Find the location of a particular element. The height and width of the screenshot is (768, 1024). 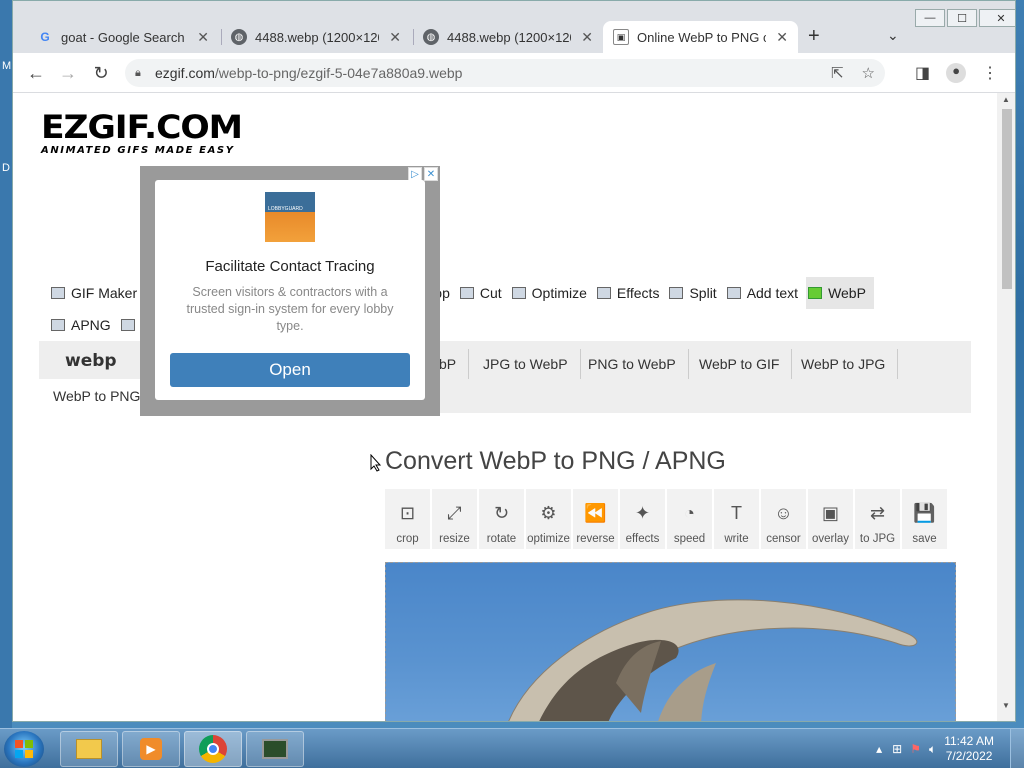

ad-open-button: Open is located at coordinates (290, 370).